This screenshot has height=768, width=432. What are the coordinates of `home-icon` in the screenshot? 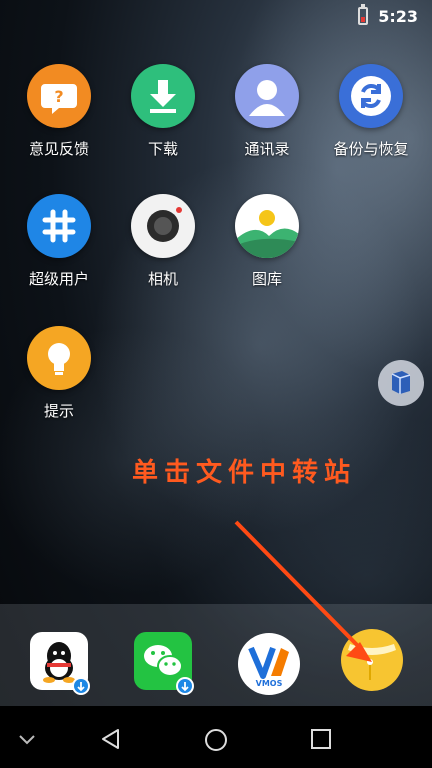 It's located at (216, 740).